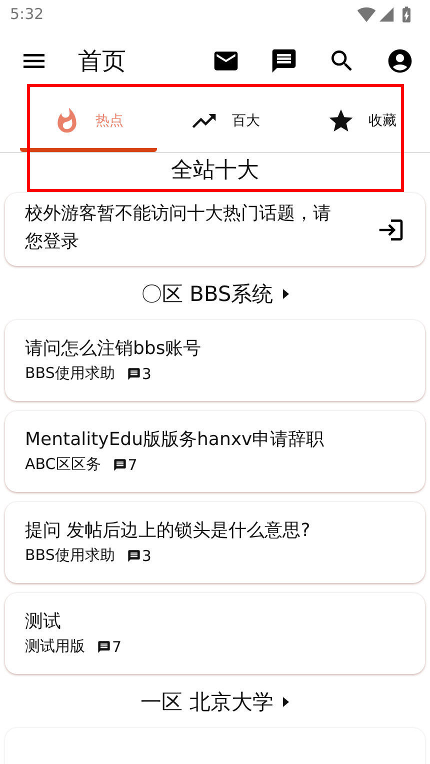 This screenshot has height=764, width=430. What do you see at coordinates (215, 294) in the screenshot?
I see `zone-link: 〇区 BBS系统` at bounding box center [215, 294].